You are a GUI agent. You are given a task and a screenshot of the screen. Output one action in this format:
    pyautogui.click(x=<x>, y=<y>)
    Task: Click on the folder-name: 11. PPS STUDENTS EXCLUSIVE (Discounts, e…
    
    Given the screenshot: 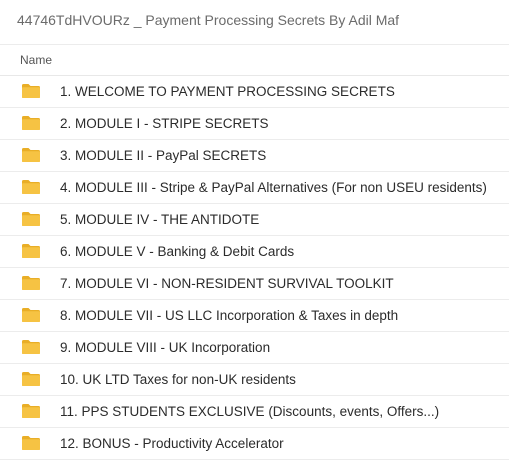 What is the action you would take?
    pyautogui.click(x=249, y=411)
    